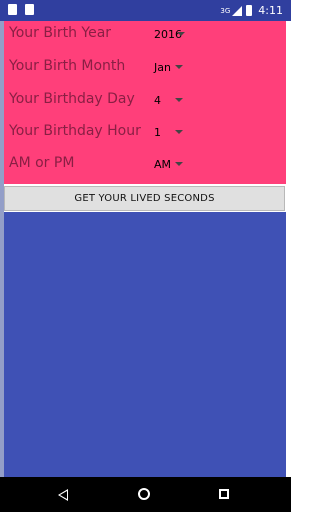  Describe the element at coordinates (75, 131) in the screenshot. I see `birth-hour-label: Your Birthday Hour` at that location.